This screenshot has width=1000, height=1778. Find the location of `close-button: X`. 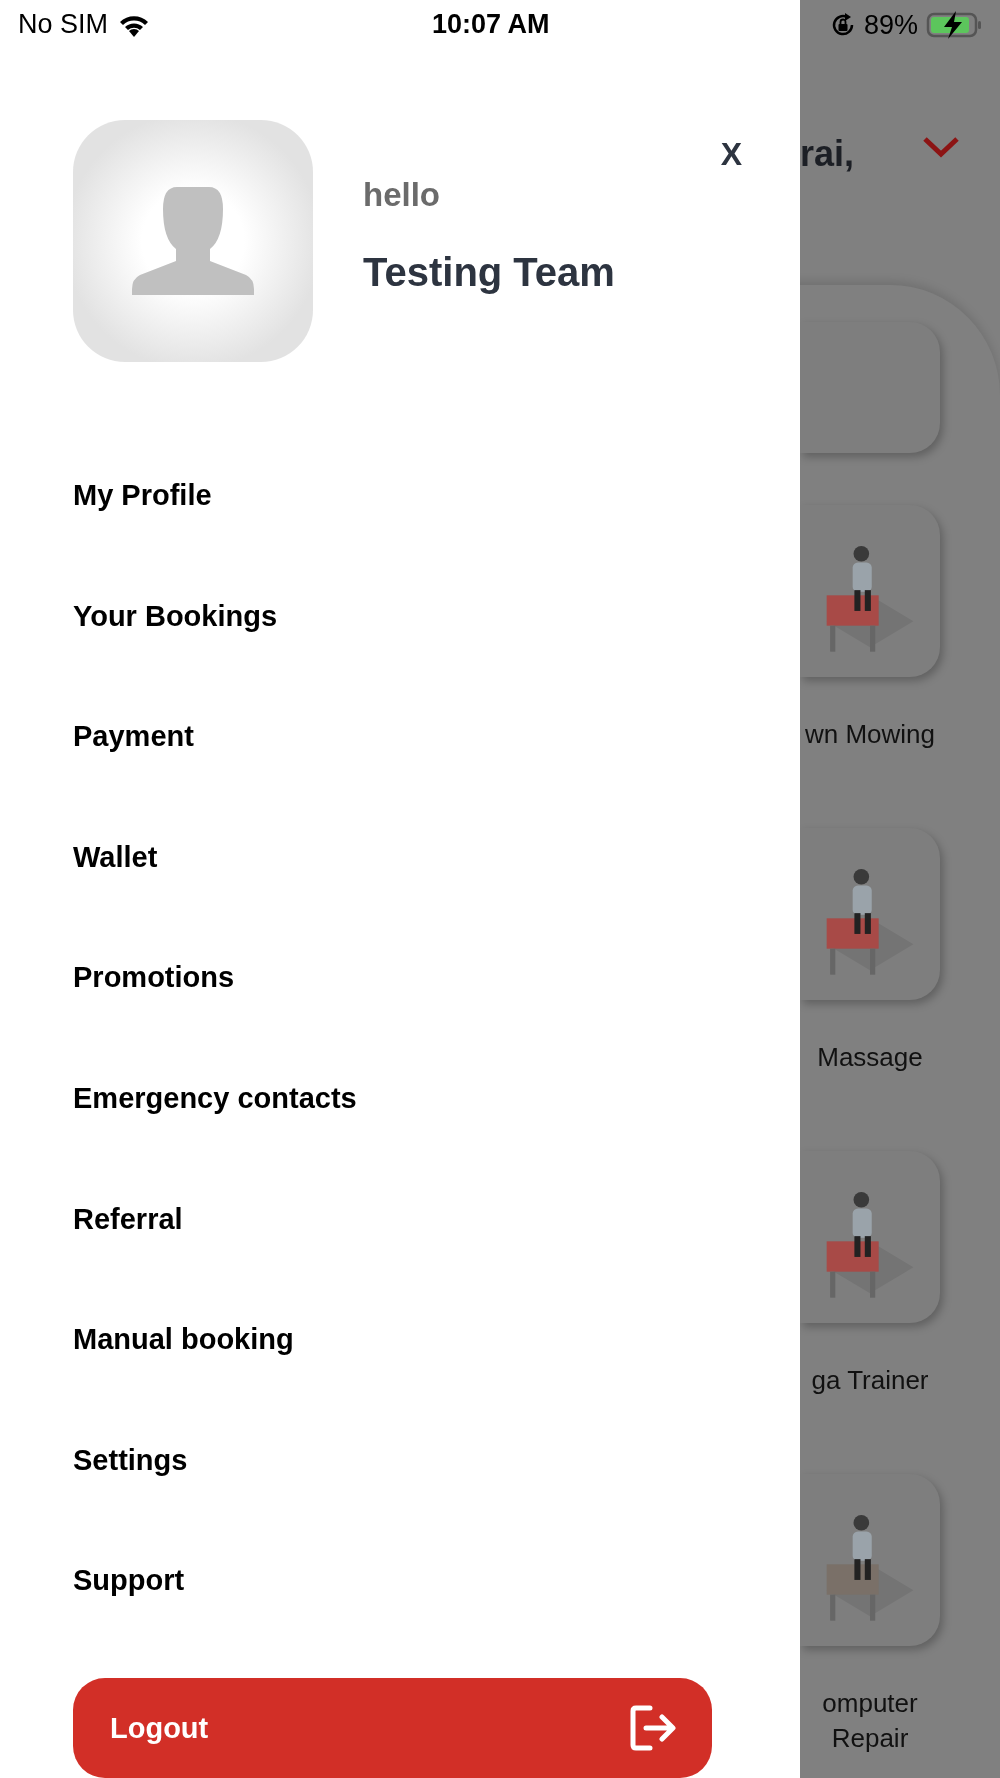

close-button: X is located at coordinates (731, 154).